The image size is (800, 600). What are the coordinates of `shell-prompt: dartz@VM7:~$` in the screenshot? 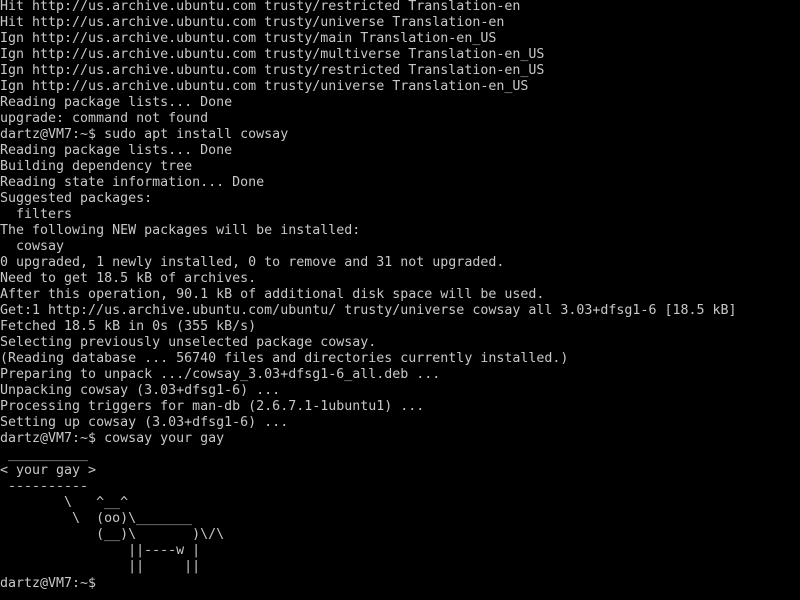 It's located at (52, 583).